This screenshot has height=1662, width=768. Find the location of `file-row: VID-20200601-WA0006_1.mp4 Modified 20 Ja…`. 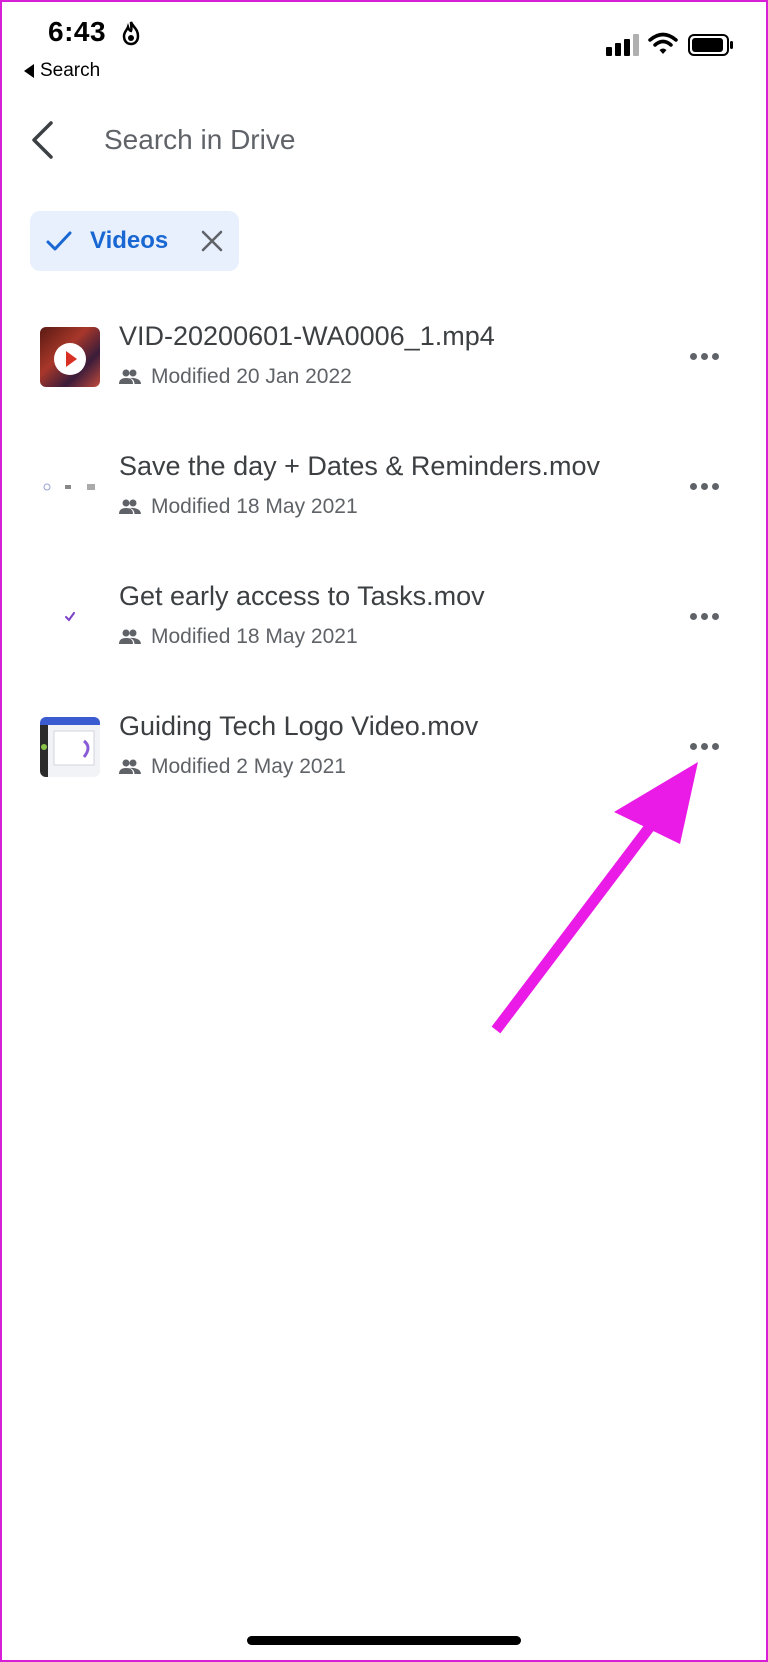

file-row: VID-20200601-WA0006_1.mp4 Modified 20 Ja… is located at coordinates (384, 379).